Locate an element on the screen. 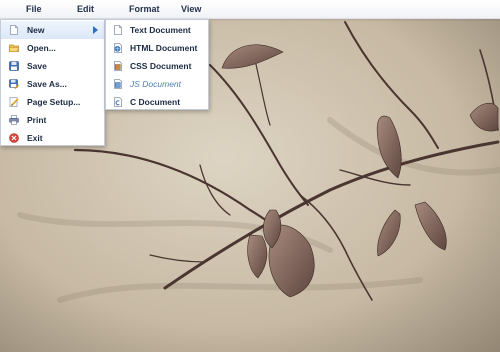 This screenshot has height=352, width=500. save-as-icon is located at coordinates (14, 84).